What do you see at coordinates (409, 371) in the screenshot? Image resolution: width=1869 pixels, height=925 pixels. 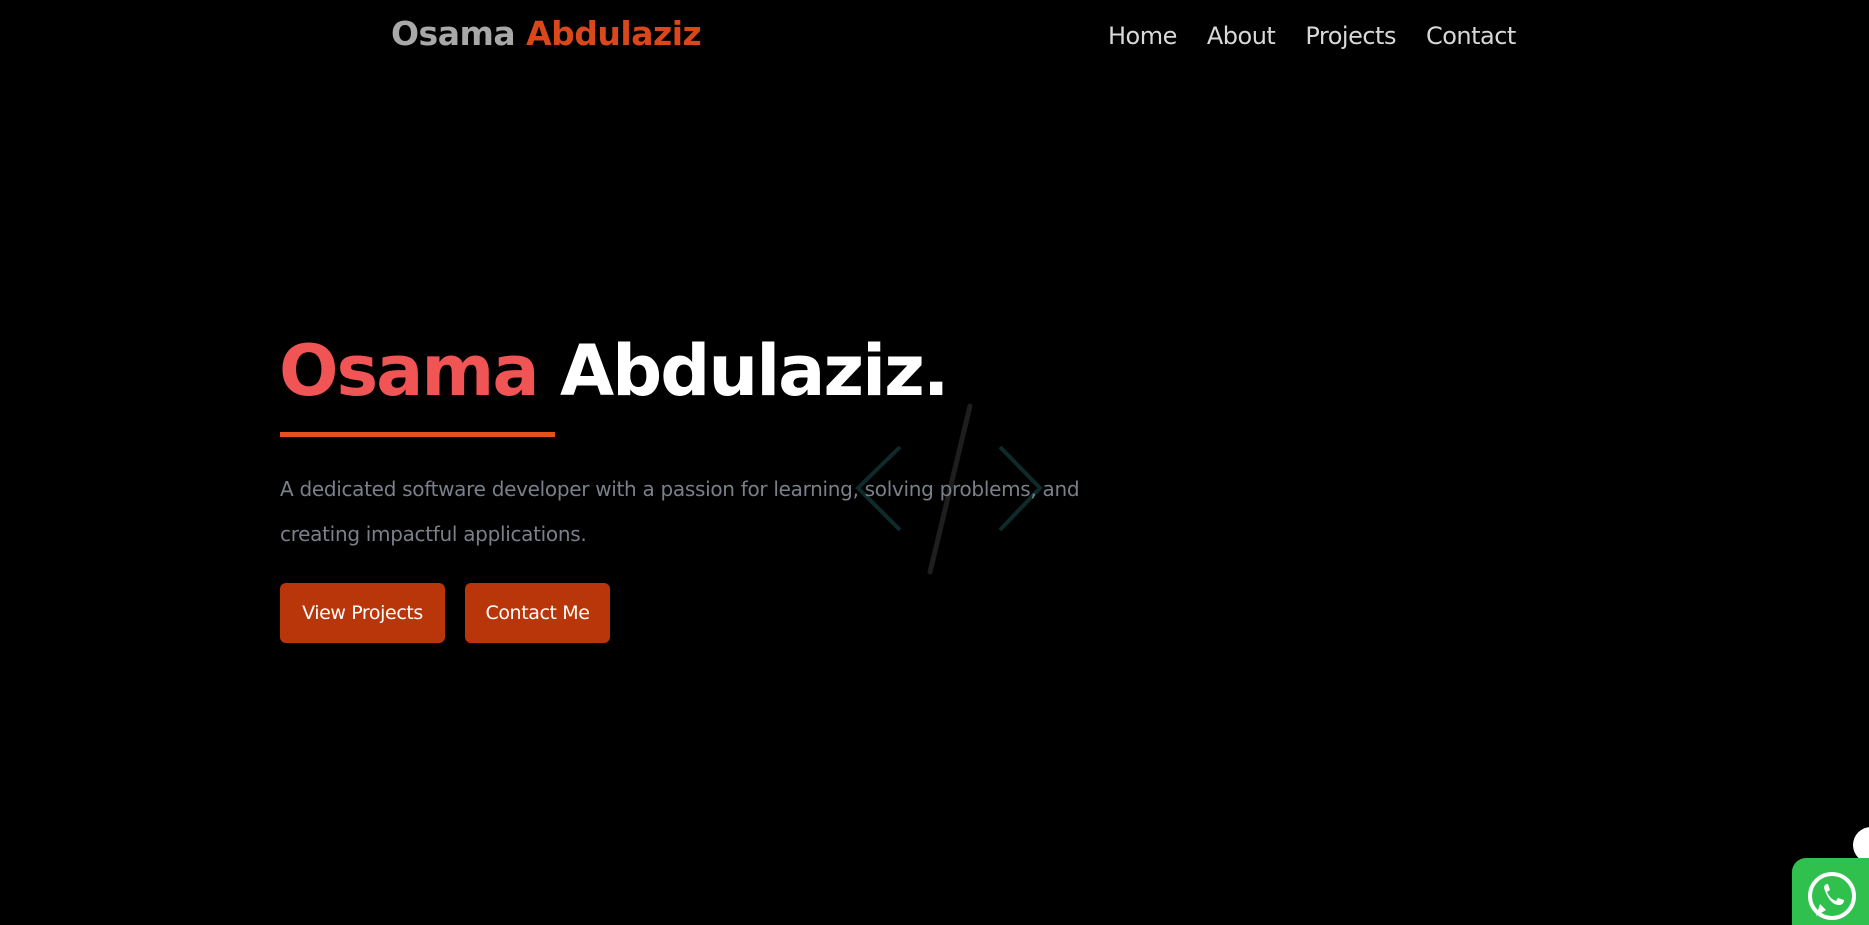 I see `hero-title-first: Osama` at bounding box center [409, 371].